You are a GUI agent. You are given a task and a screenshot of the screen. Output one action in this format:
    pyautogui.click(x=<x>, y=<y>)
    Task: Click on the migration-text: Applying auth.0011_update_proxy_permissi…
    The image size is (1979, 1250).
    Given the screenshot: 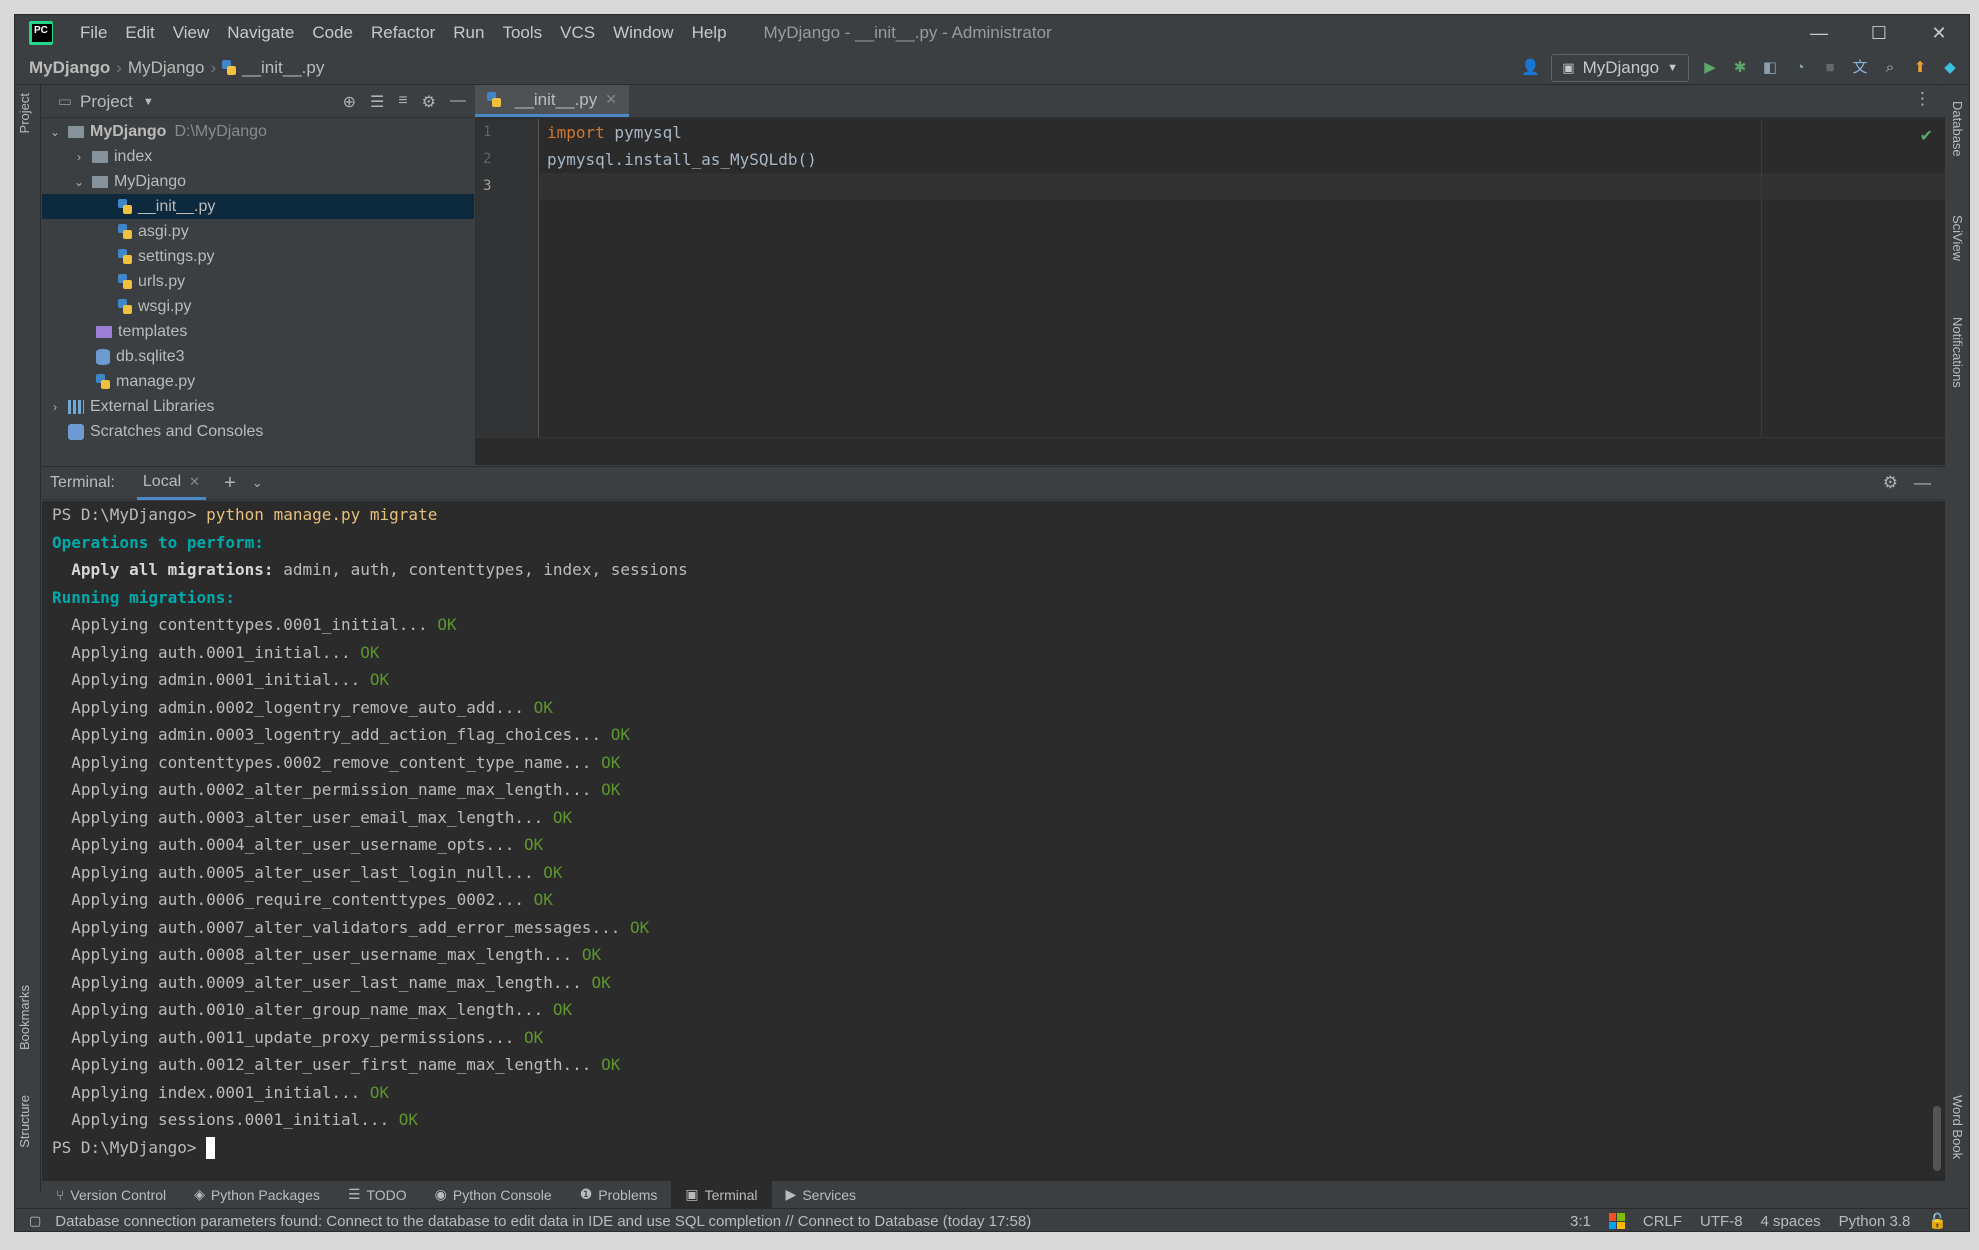 What is the action you would take?
    pyautogui.click(x=293, y=1037)
    